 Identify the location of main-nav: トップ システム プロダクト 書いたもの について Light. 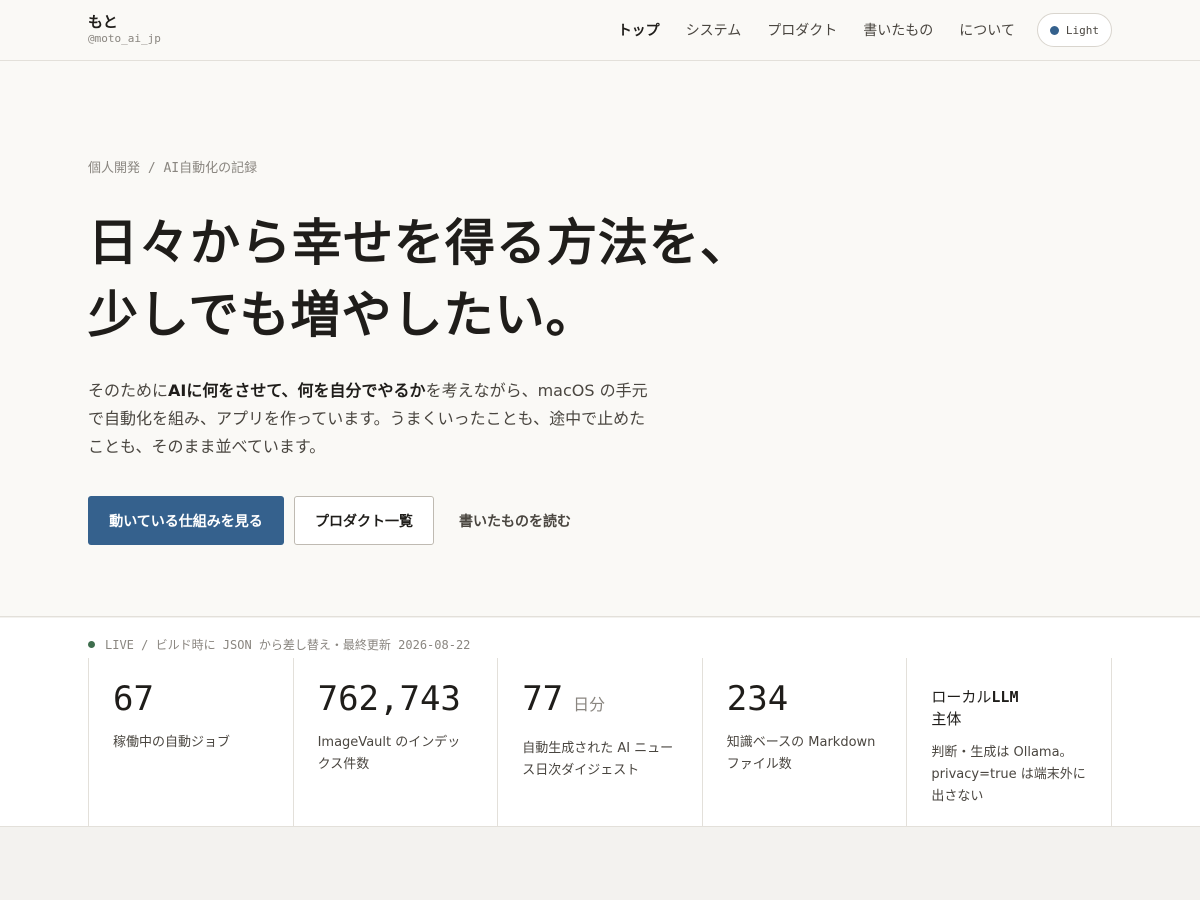
(852, 30).